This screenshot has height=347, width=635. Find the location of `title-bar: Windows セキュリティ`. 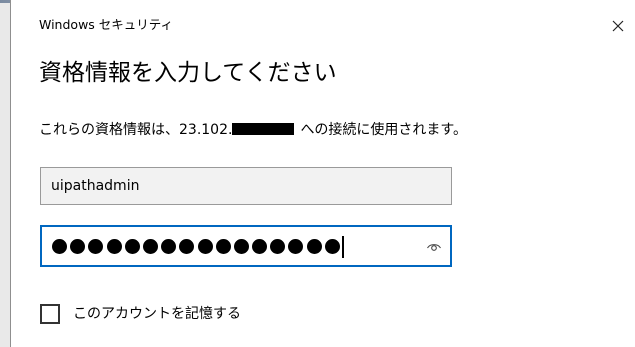

title-bar: Windows セキュリティ is located at coordinates (323, 20).